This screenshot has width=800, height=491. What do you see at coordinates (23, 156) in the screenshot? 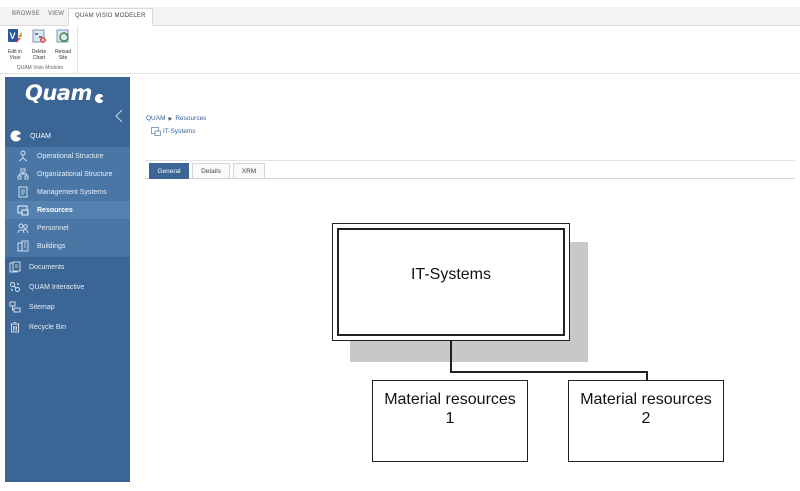
I see `operational-structure-icon` at bounding box center [23, 156].